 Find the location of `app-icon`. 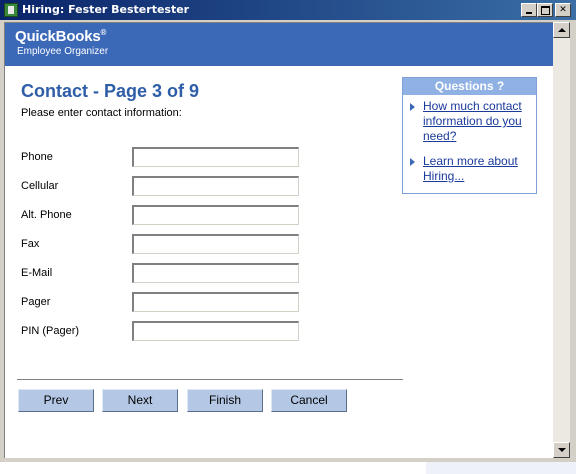

app-icon is located at coordinates (11, 10).